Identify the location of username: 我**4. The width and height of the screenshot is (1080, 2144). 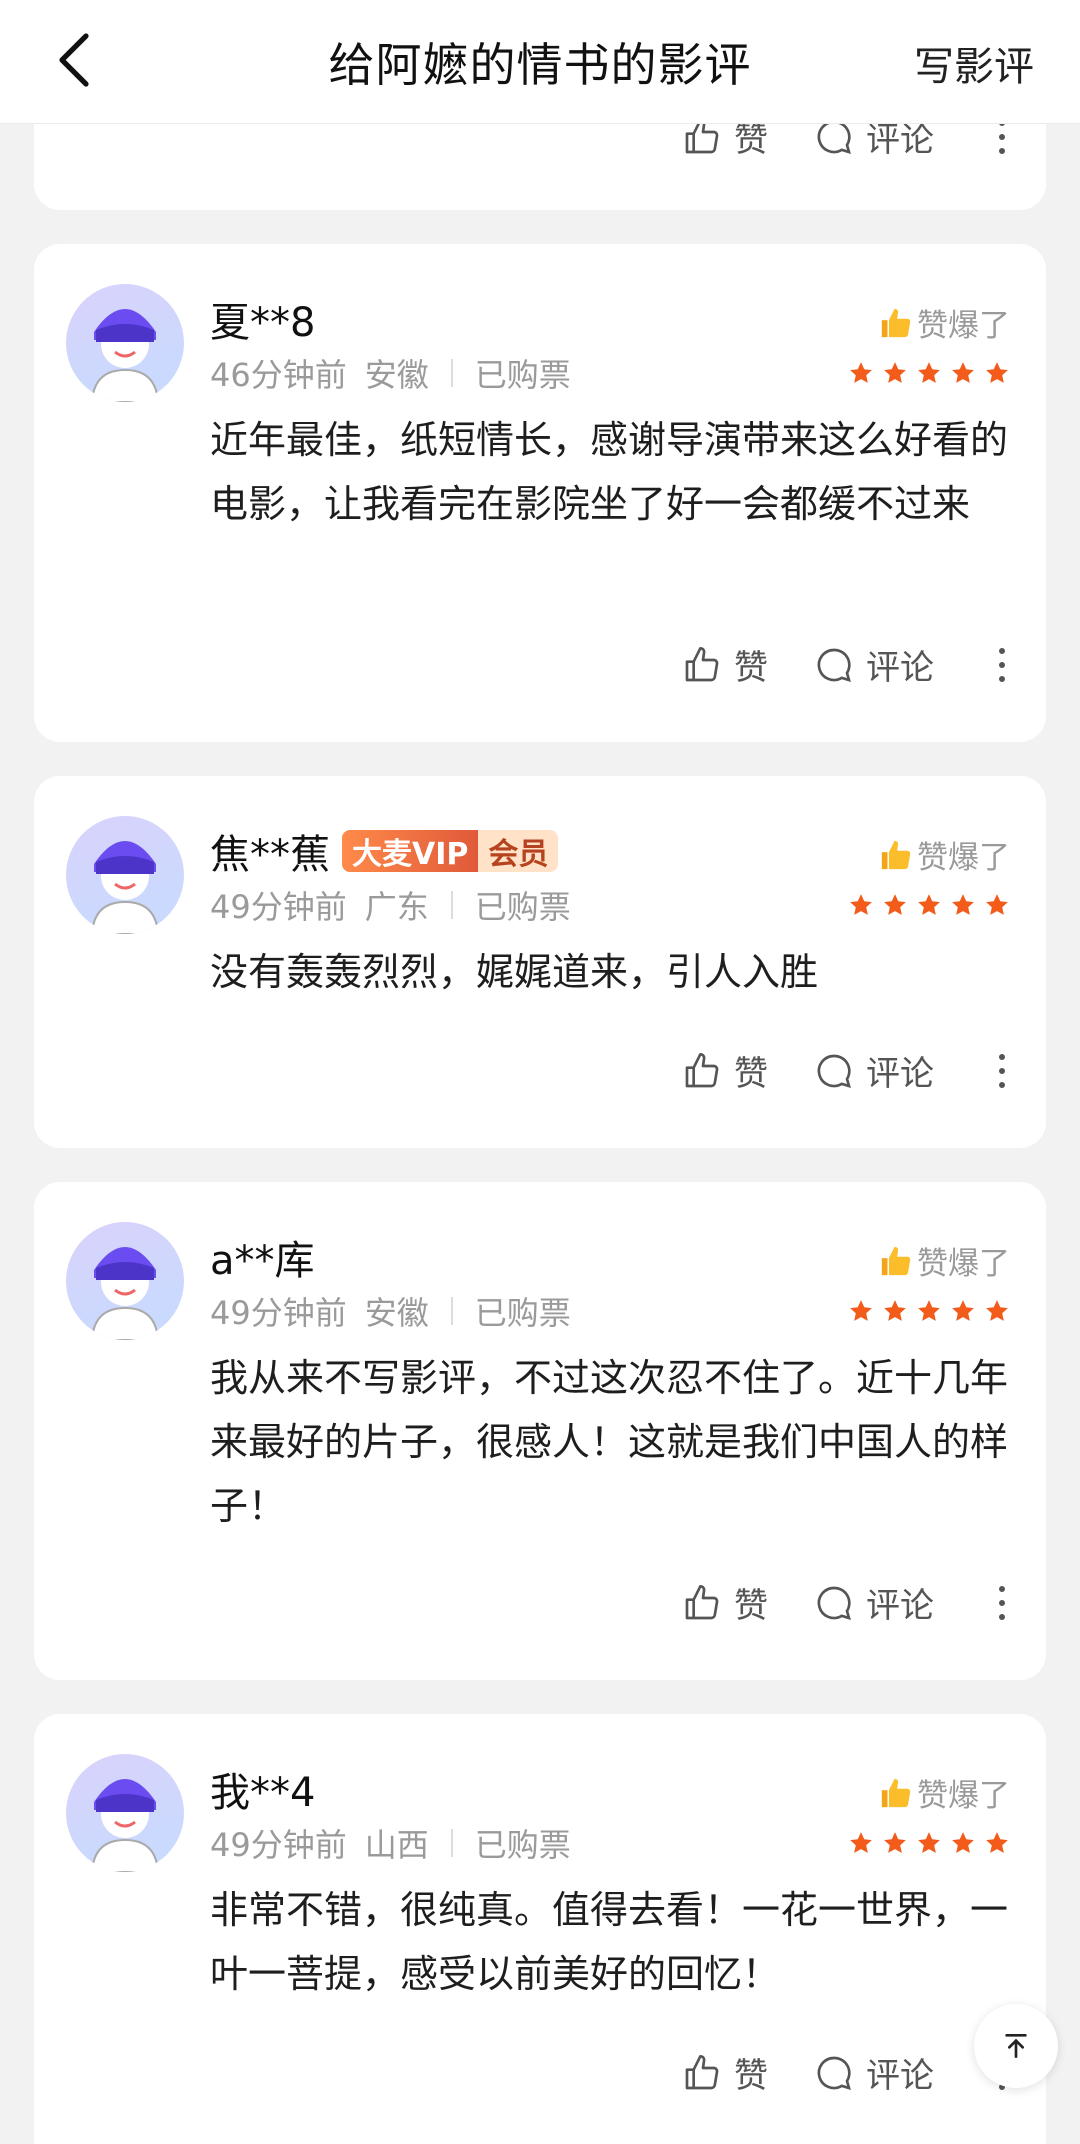
(262, 1789).